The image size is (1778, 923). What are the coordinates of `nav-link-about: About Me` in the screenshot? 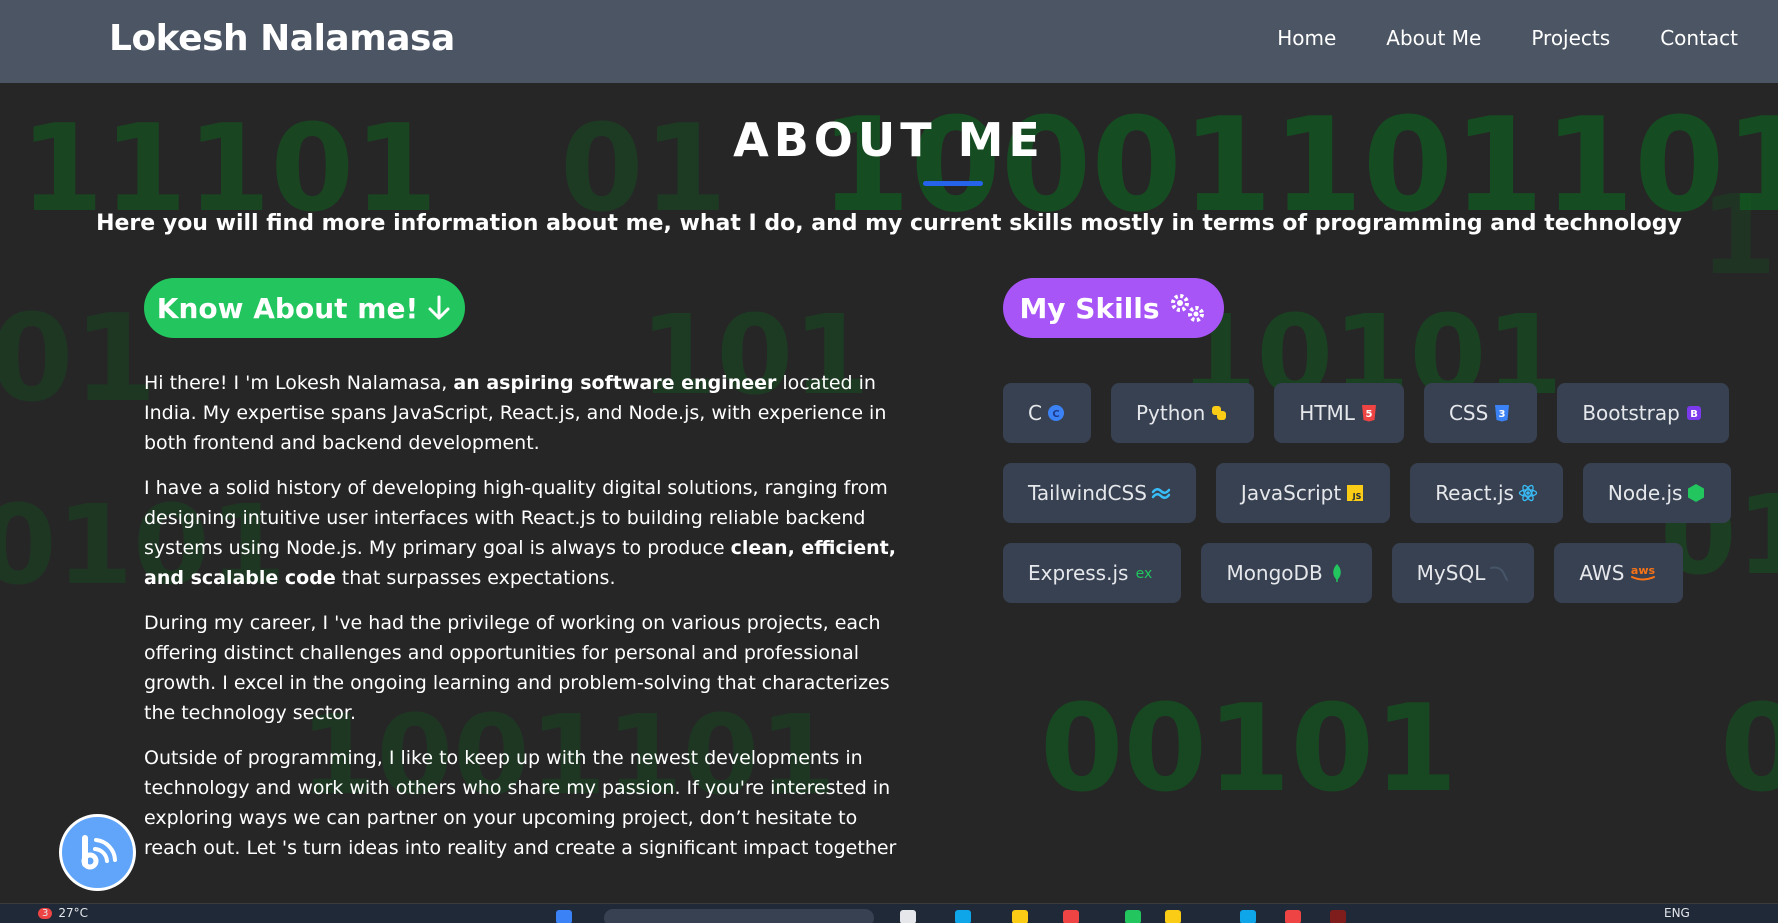 It's located at (1433, 38).